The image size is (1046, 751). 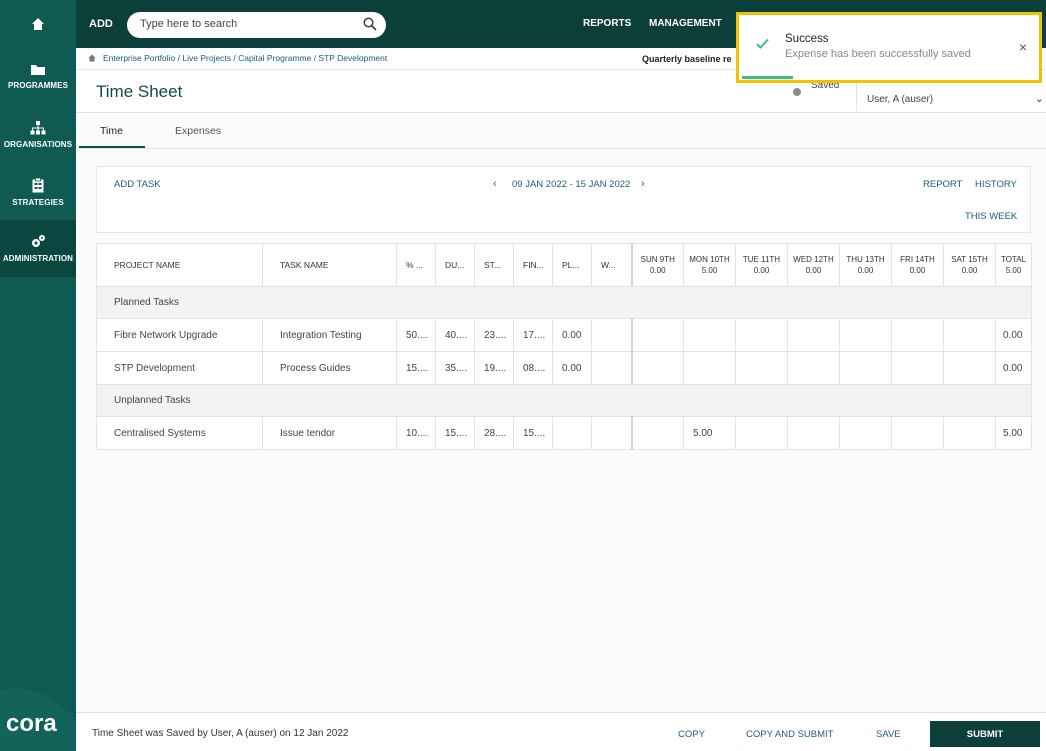 What do you see at coordinates (691, 734) in the screenshot?
I see `copy-button: COPY` at bounding box center [691, 734].